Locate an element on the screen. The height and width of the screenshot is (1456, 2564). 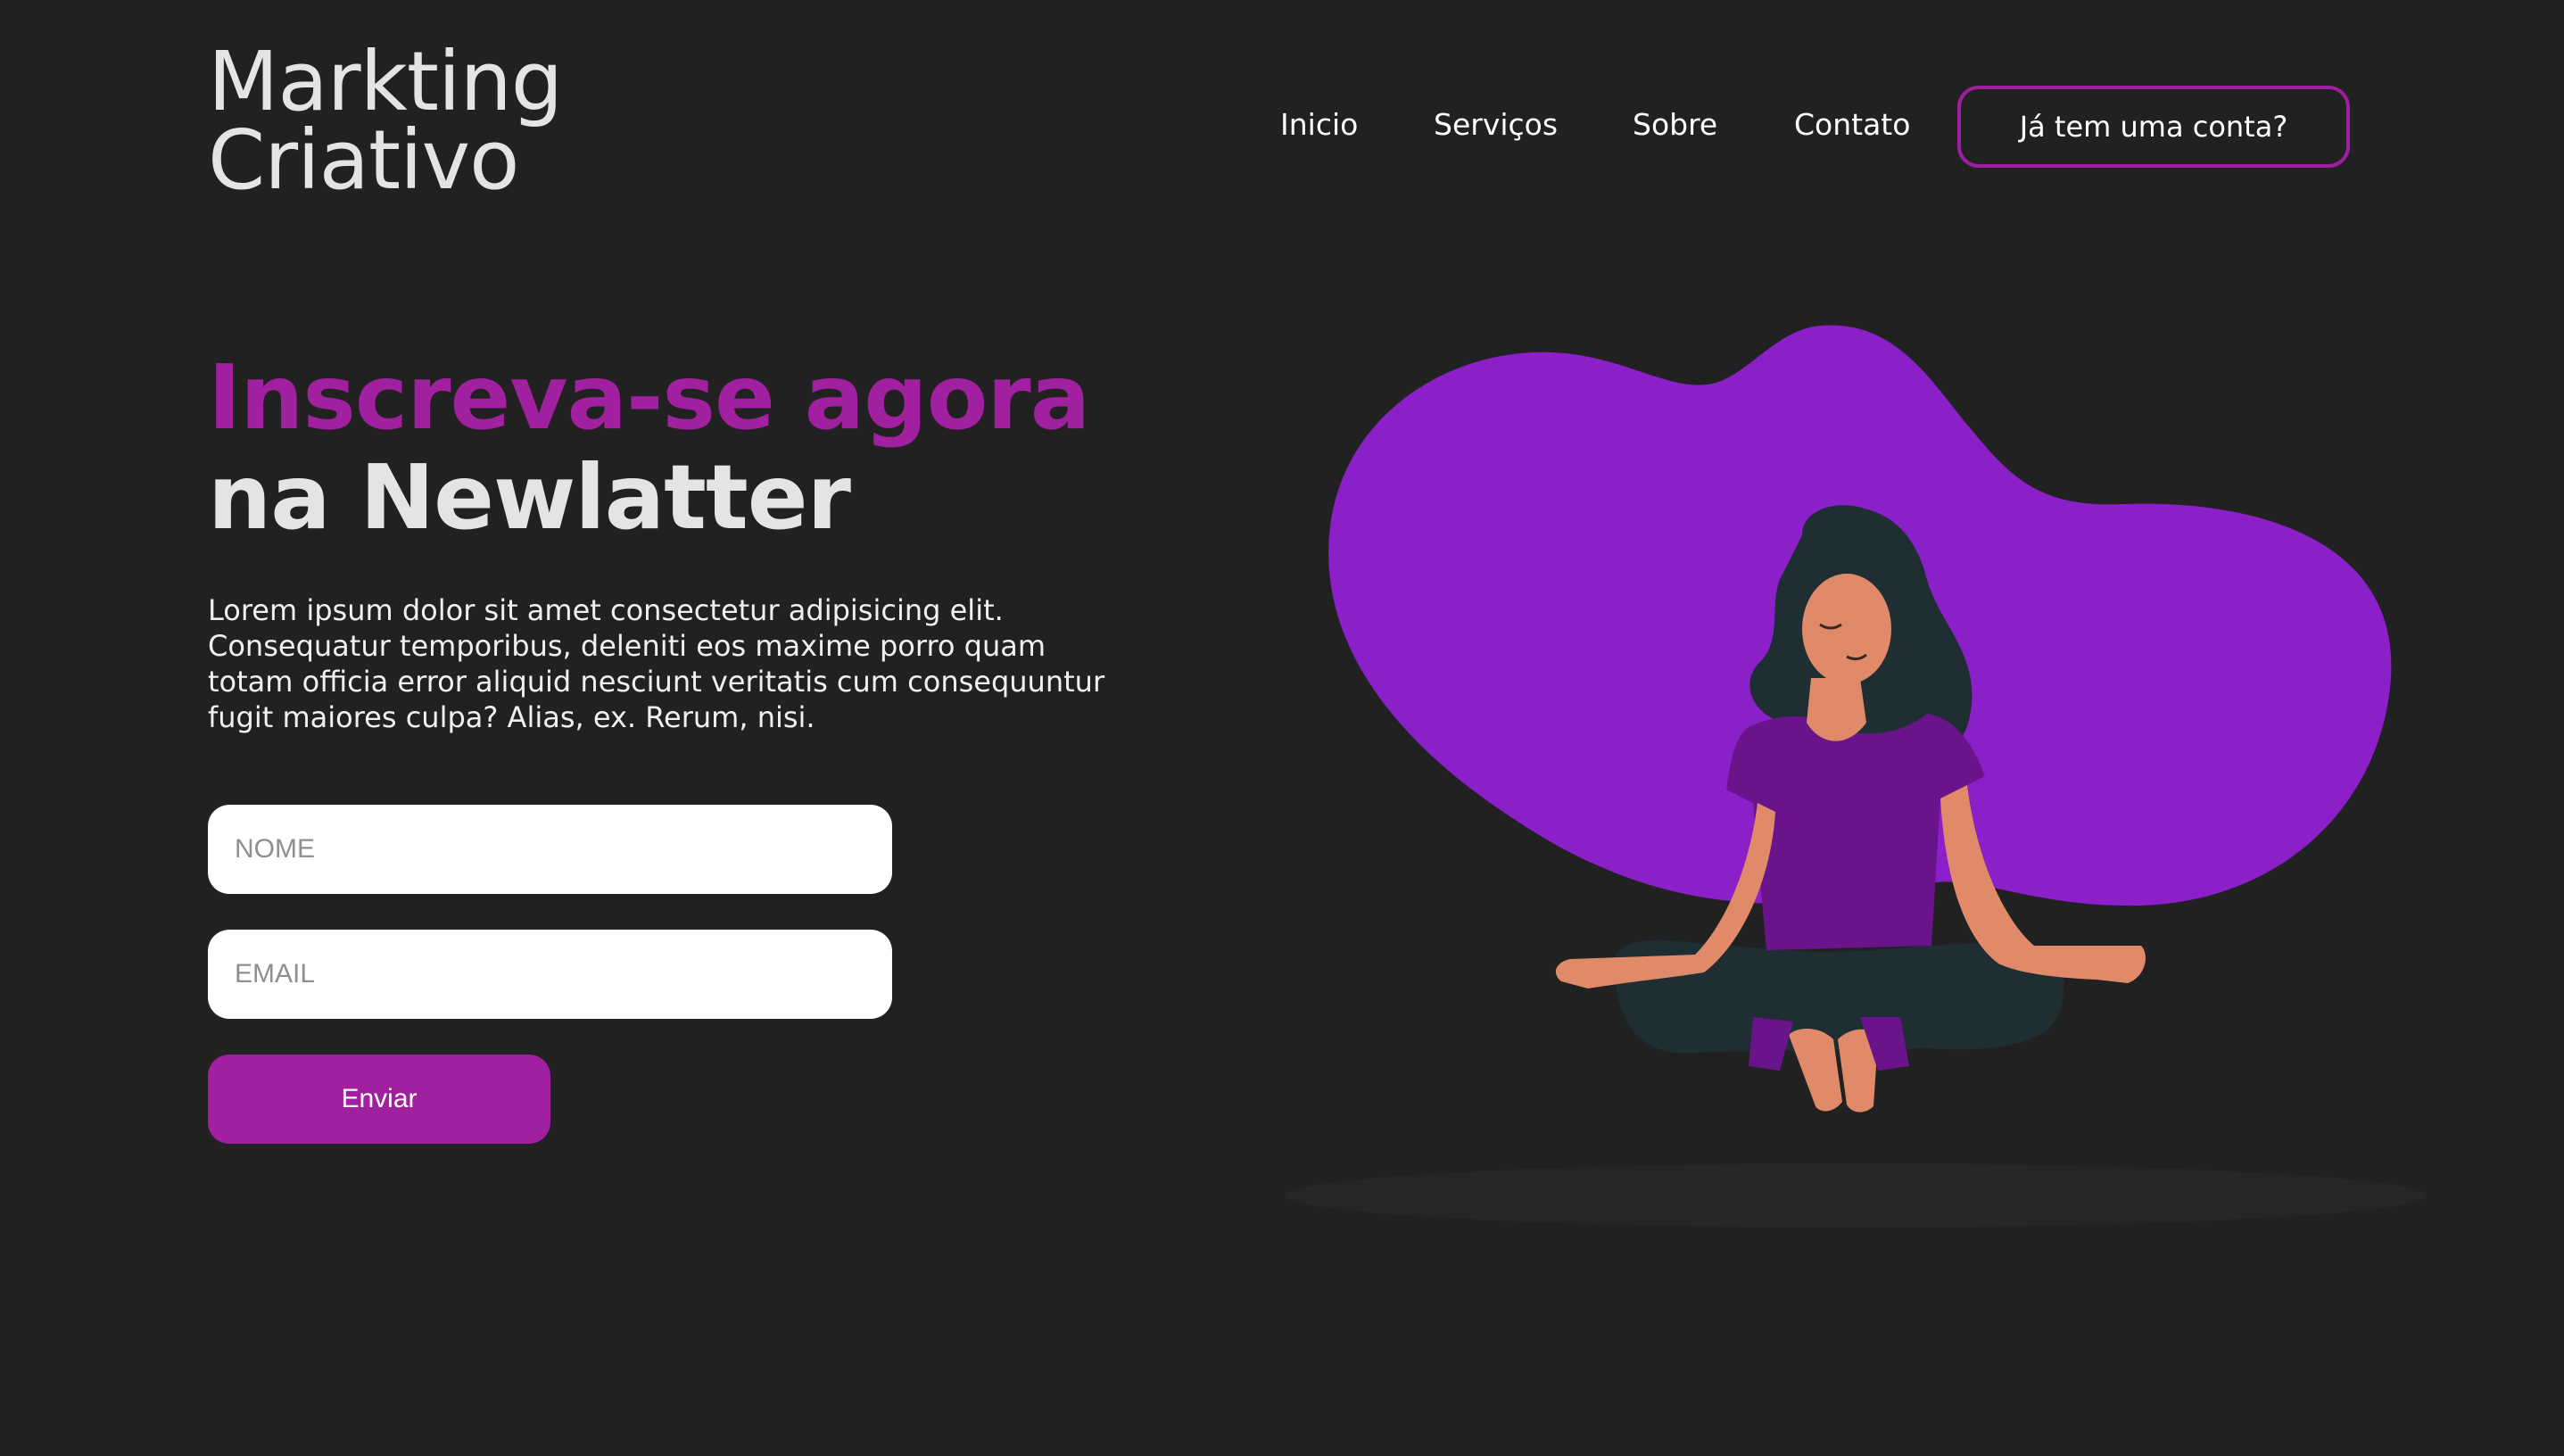
logo-line-1: Markting is located at coordinates (385, 81).